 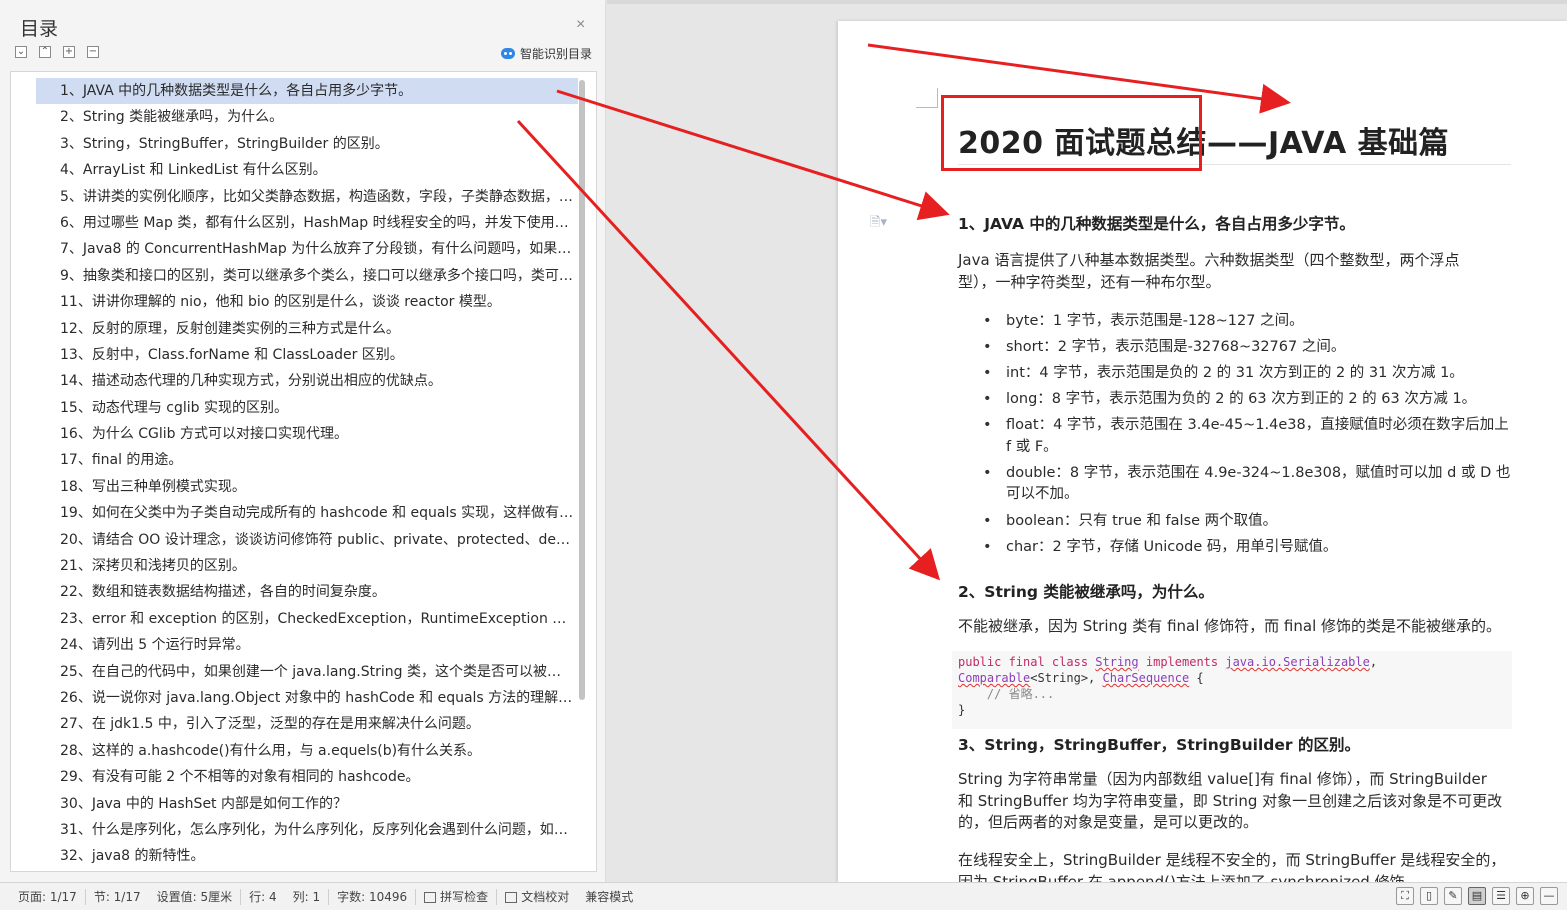 What do you see at coordinates (545, 897) in the screenshot?
I see `doc-proof-label: 文档校对` at bounding box center [545, 897].